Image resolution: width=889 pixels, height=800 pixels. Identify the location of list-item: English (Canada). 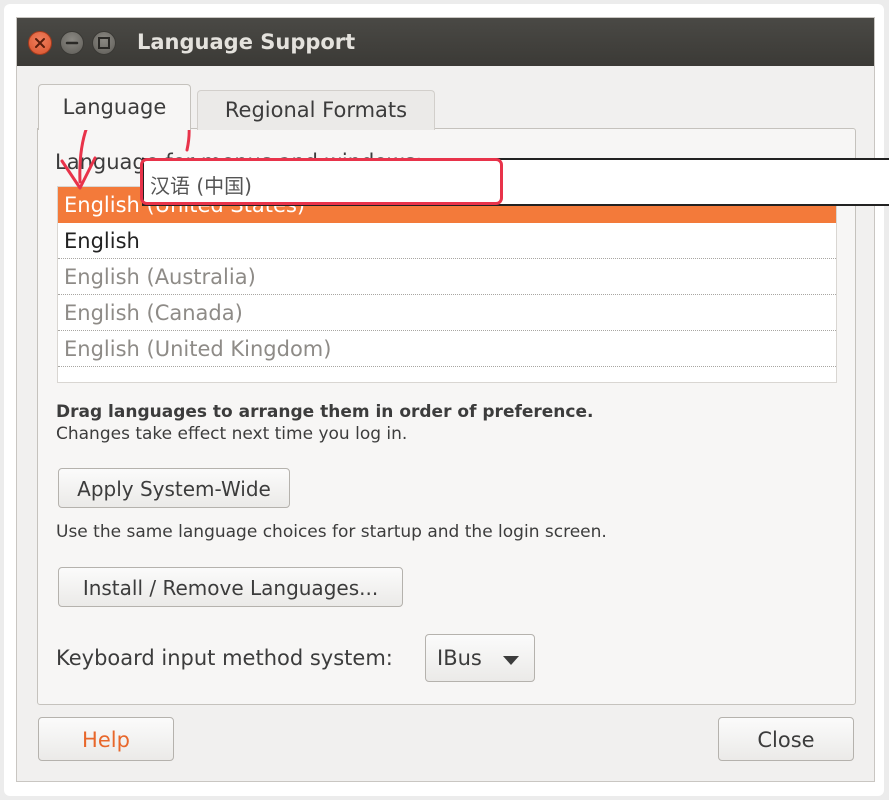
(447, 313).